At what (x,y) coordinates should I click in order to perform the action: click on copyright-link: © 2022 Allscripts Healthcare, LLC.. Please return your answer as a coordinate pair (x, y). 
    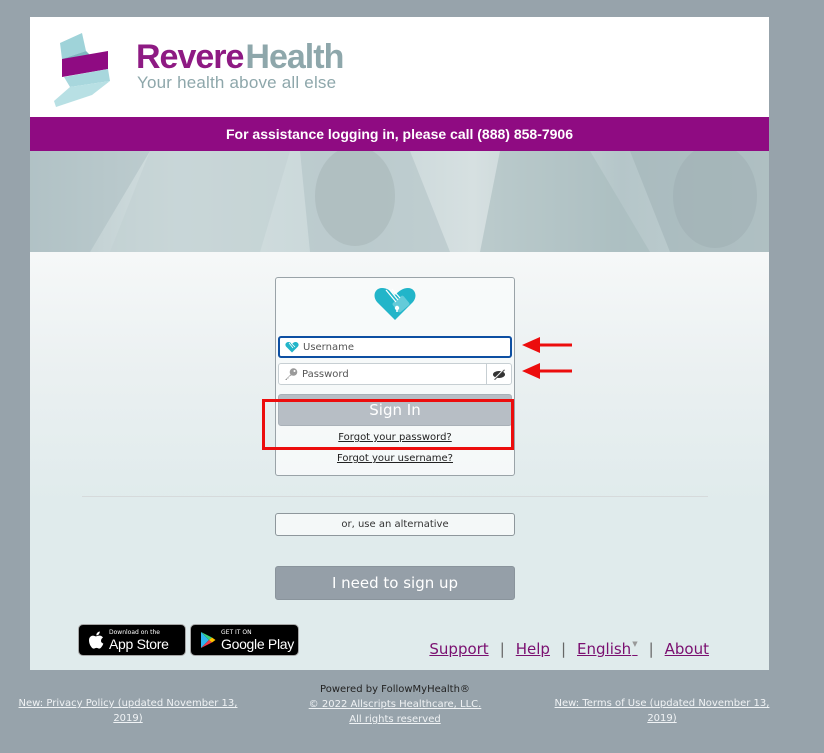
    Looking at the image, I should click on (395, 704).